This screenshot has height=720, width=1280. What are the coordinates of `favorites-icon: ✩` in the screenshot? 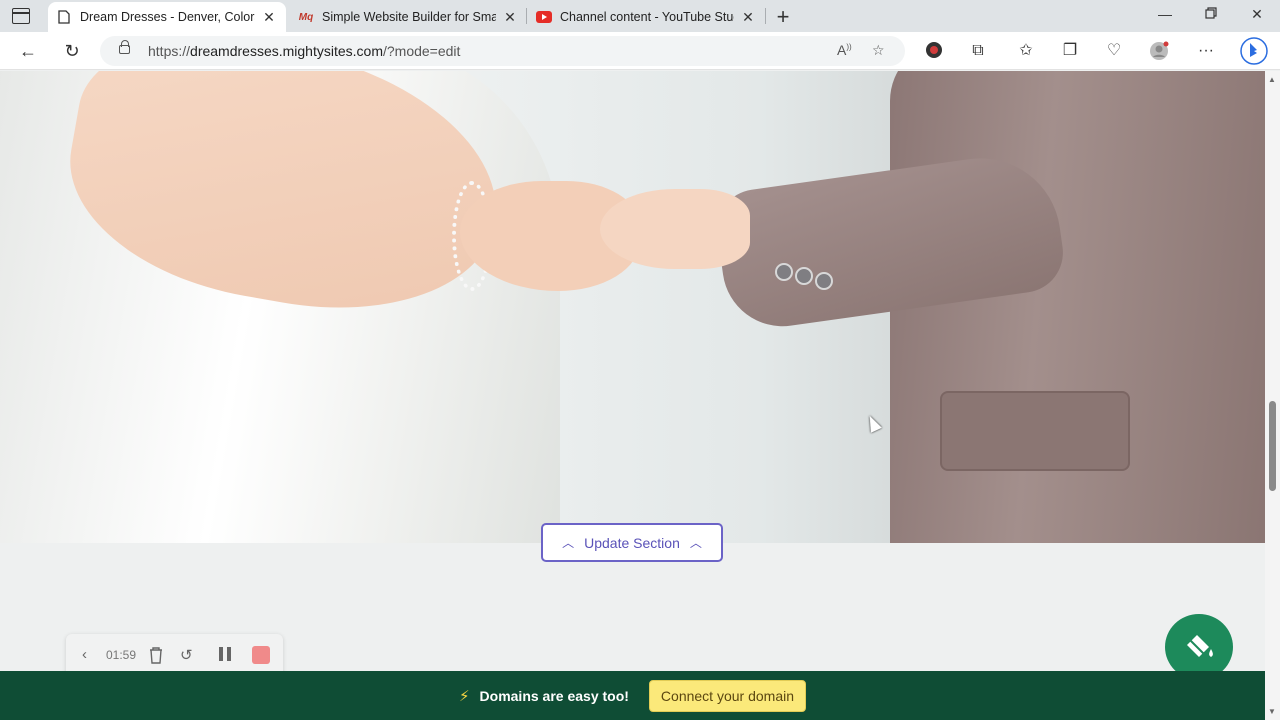 It's located at (1026, 51).